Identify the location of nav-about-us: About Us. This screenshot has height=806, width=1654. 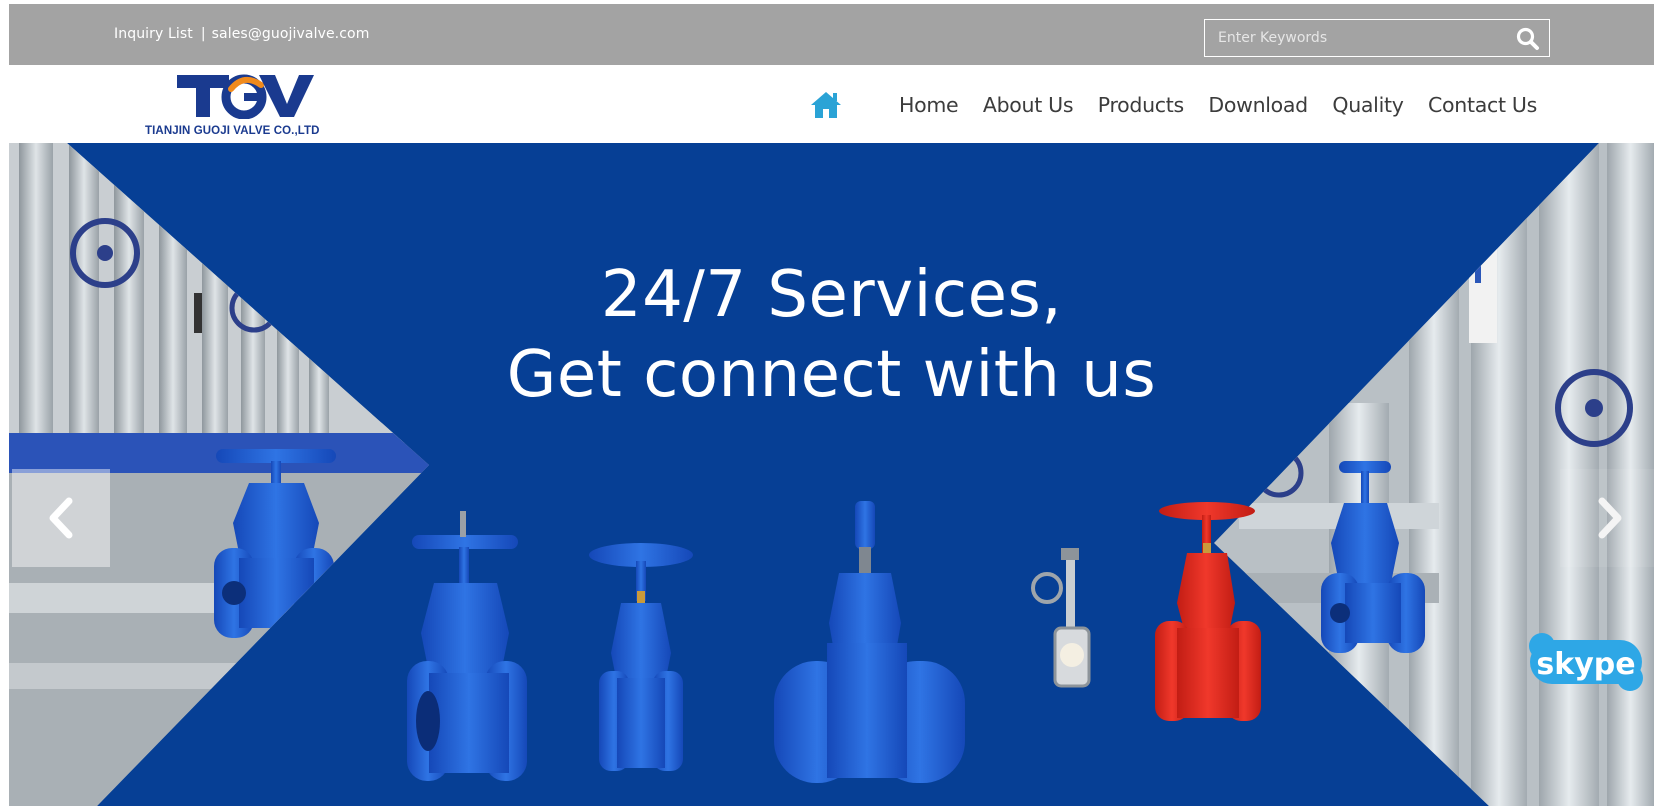
(1028, 105).